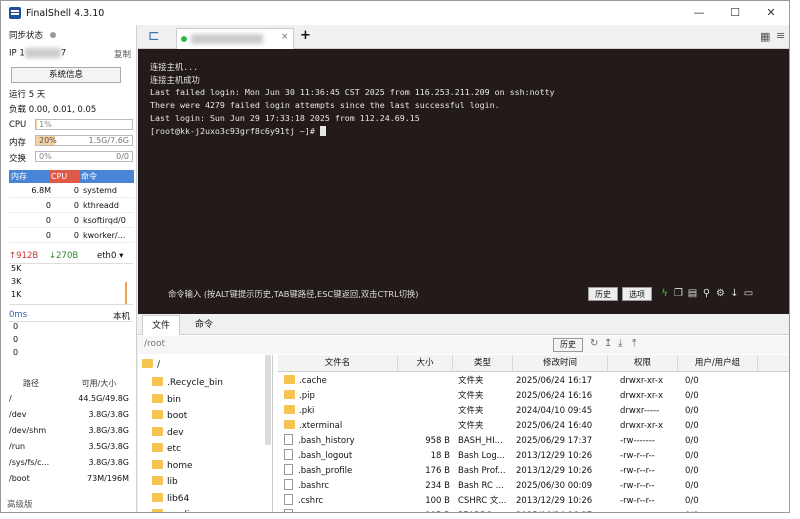  What do you see at coordinates (603, 294) in the screenshot?
I see `terminal-history-button: 历史` at bounding box center [603, 294].